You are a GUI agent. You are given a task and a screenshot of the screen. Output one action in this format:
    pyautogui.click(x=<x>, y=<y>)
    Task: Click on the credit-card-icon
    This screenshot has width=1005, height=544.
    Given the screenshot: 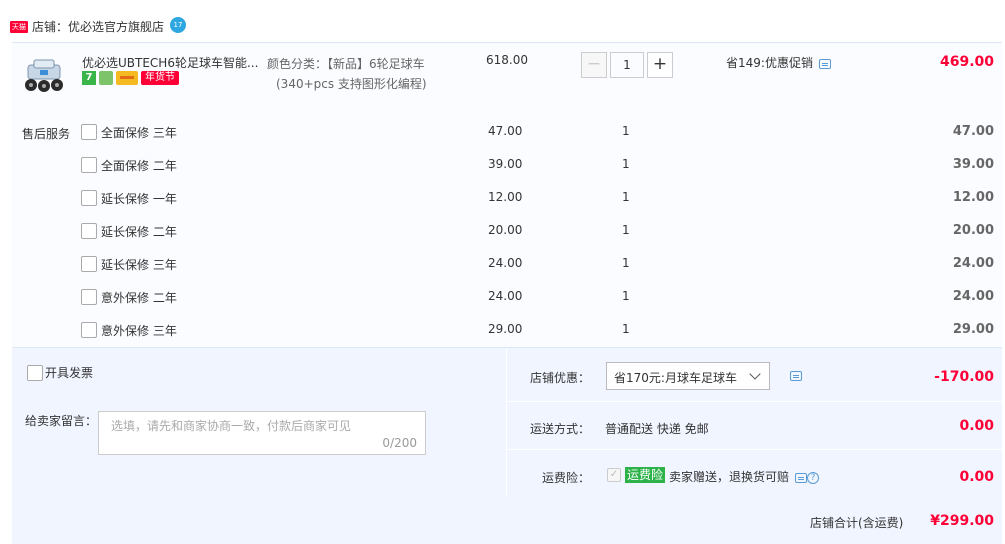 What is the action you would take?
    pyautogui.click(x=127, y=78)
    